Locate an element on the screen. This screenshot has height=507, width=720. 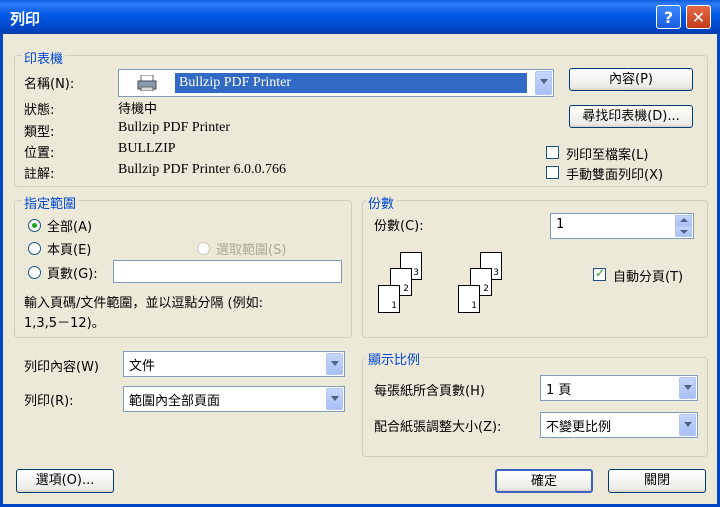
printer-name-select: Bullzip PDF Printer is located at coordinates (336, 83).